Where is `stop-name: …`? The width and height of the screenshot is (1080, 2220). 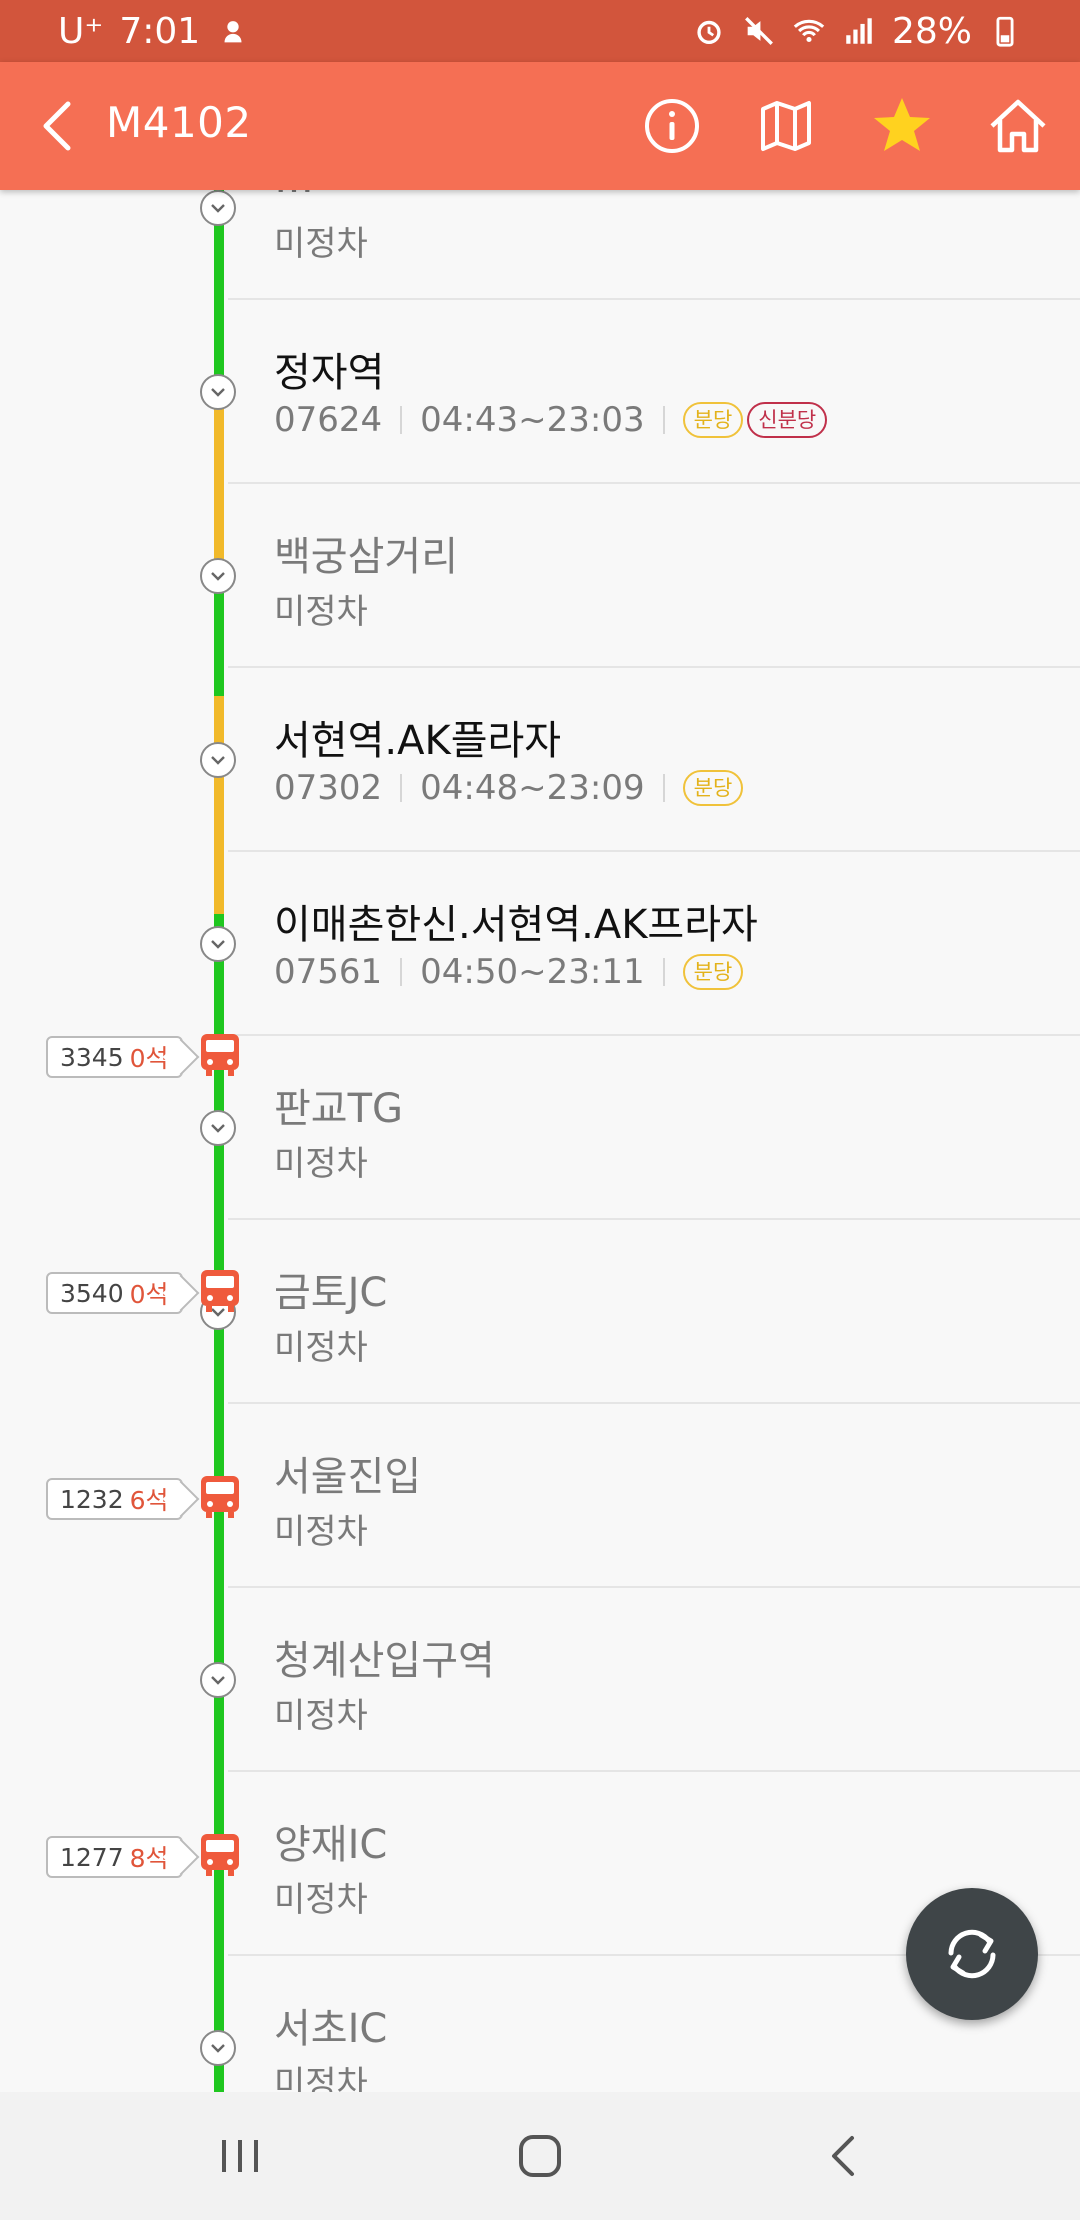 stop-name: … is located at coordinates (294, 196).